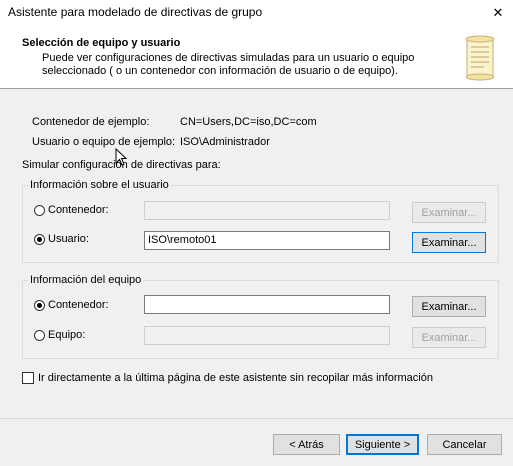 The width and height of the screenshot is (513, 466). What do you see at coordinates (306, 444) in the screenshot?
I see `back-button: < Atrás` at bounding box center [306, 444].